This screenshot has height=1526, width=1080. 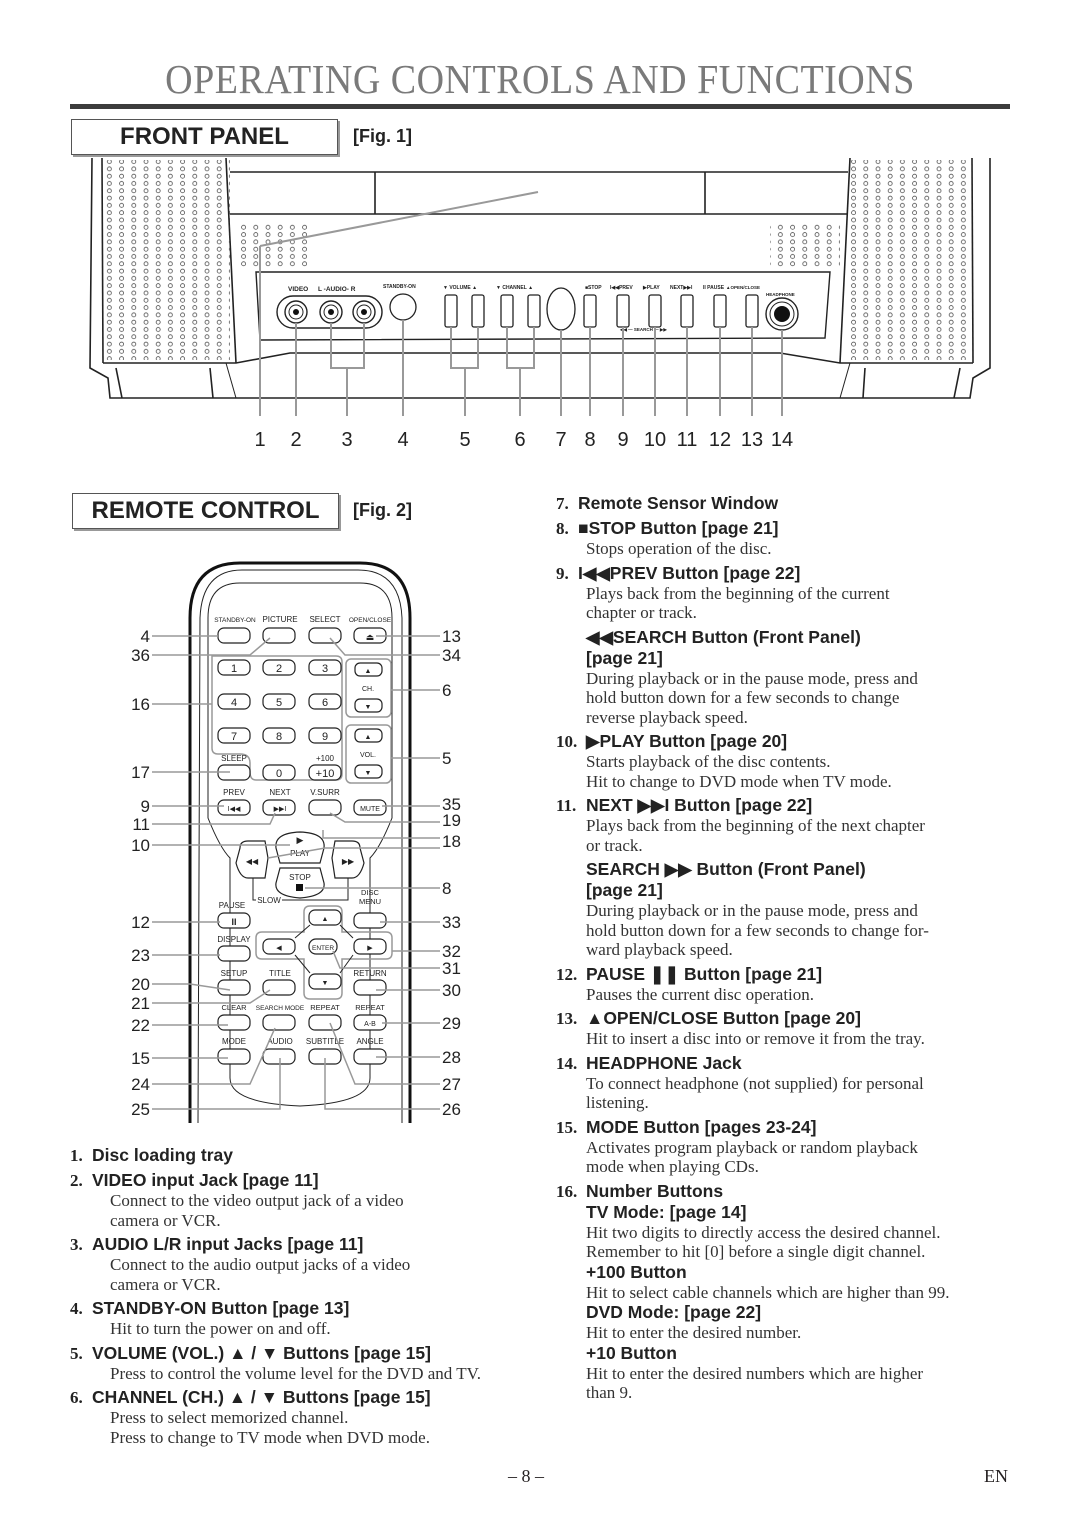 I want to click on panel-label-stop: ■STOP, so click(x=593, y=288).